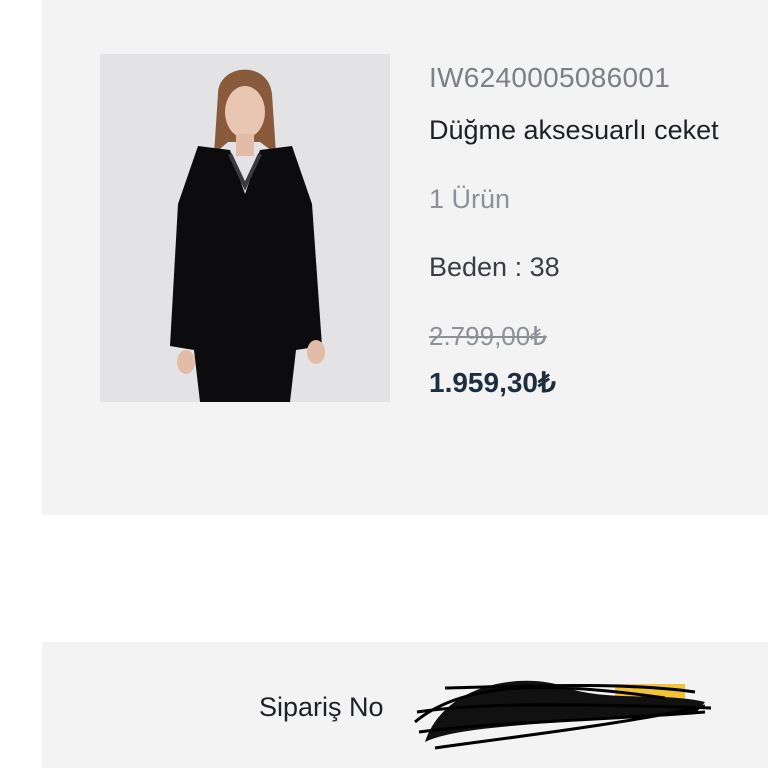 The width and height of the screenshot is (768, 768). I want to click on product-price: 1.959,30₺, so click(492, 382).